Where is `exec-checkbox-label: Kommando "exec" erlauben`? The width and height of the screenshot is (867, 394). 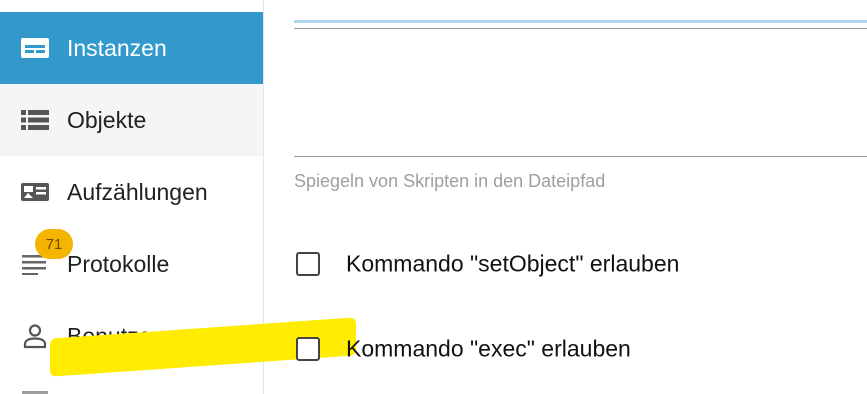
exec-checkbox-label: Kommando "exec" erlauben is located at coordinates (488, 348).